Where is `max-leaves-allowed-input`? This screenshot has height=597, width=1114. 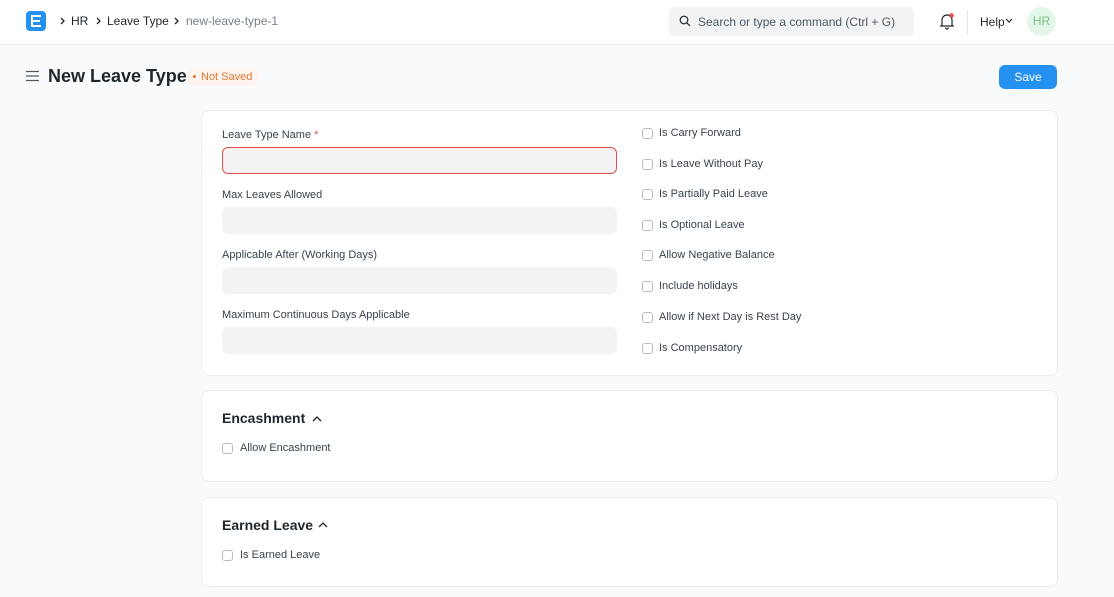
max-leaves-allowed-input is located at coordinates (419, 220).